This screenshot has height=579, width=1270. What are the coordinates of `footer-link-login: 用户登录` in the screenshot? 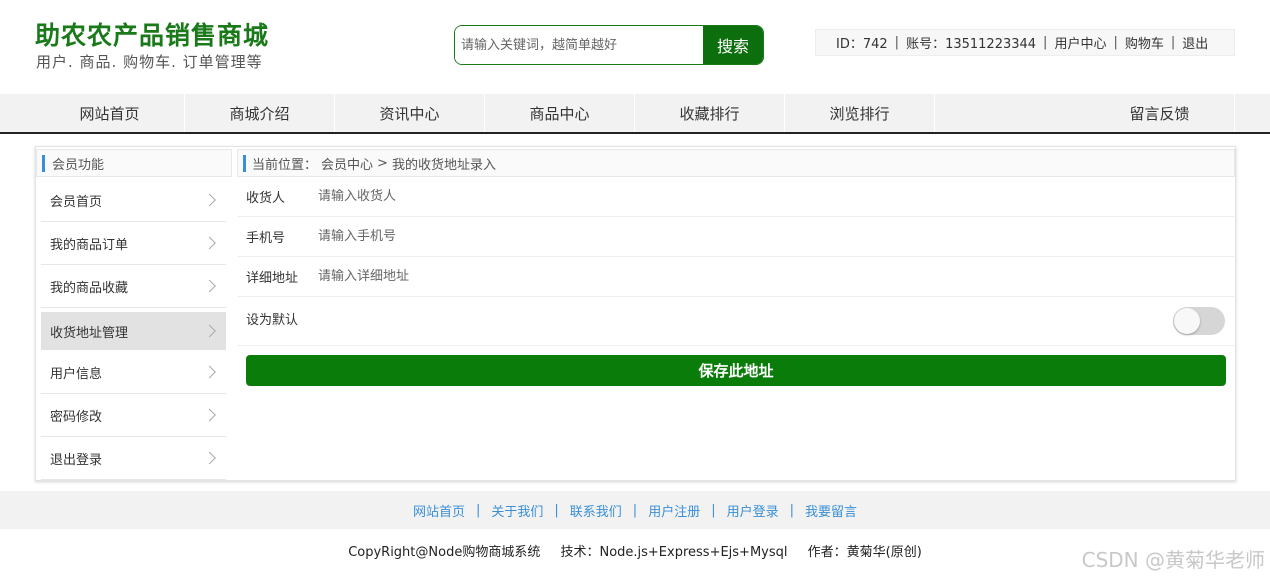 It's located at (753, 510).